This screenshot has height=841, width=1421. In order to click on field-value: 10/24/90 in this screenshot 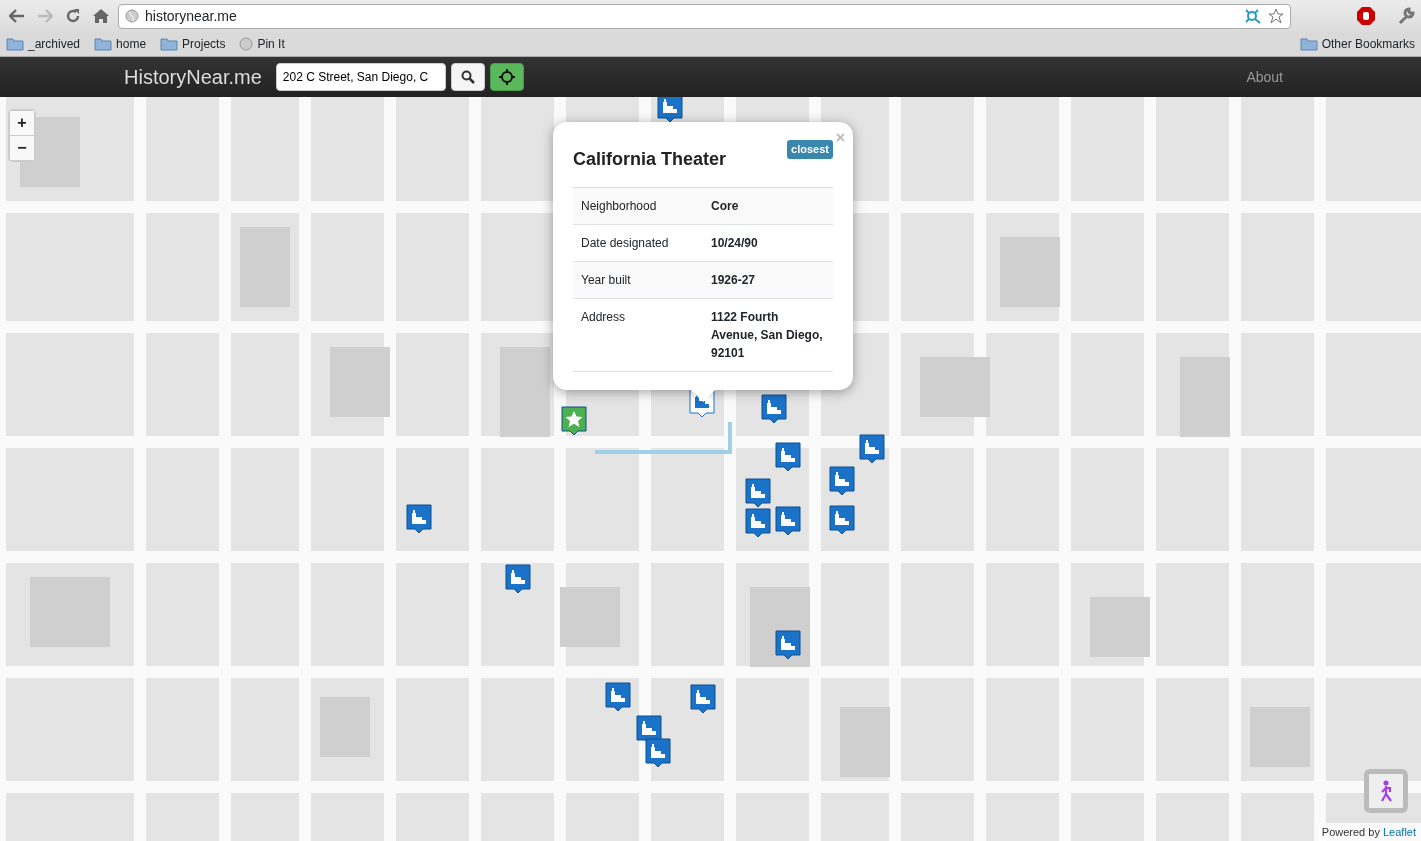, I will do `click(768, 243)`.